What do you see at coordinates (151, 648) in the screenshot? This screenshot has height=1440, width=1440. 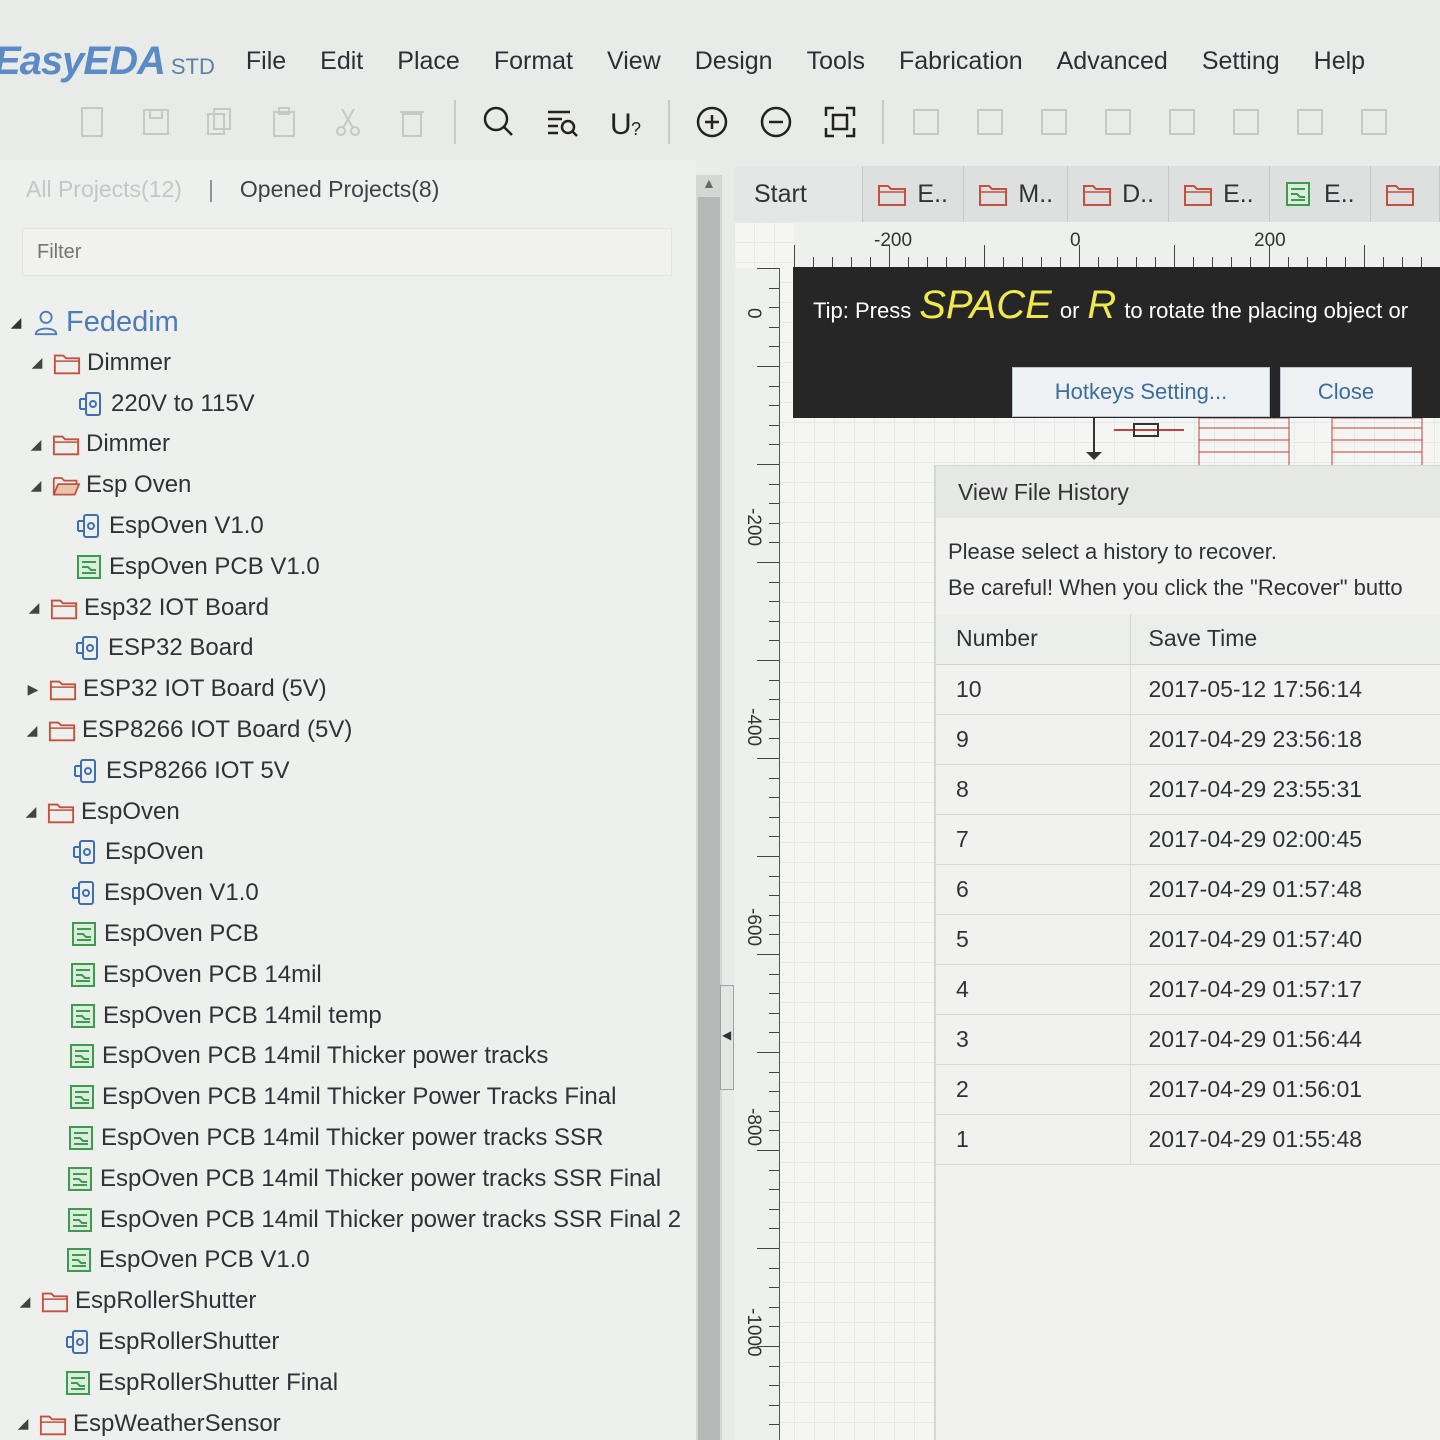 I see `tree-item: ESP32 Board` at bounding box center [151, 648].